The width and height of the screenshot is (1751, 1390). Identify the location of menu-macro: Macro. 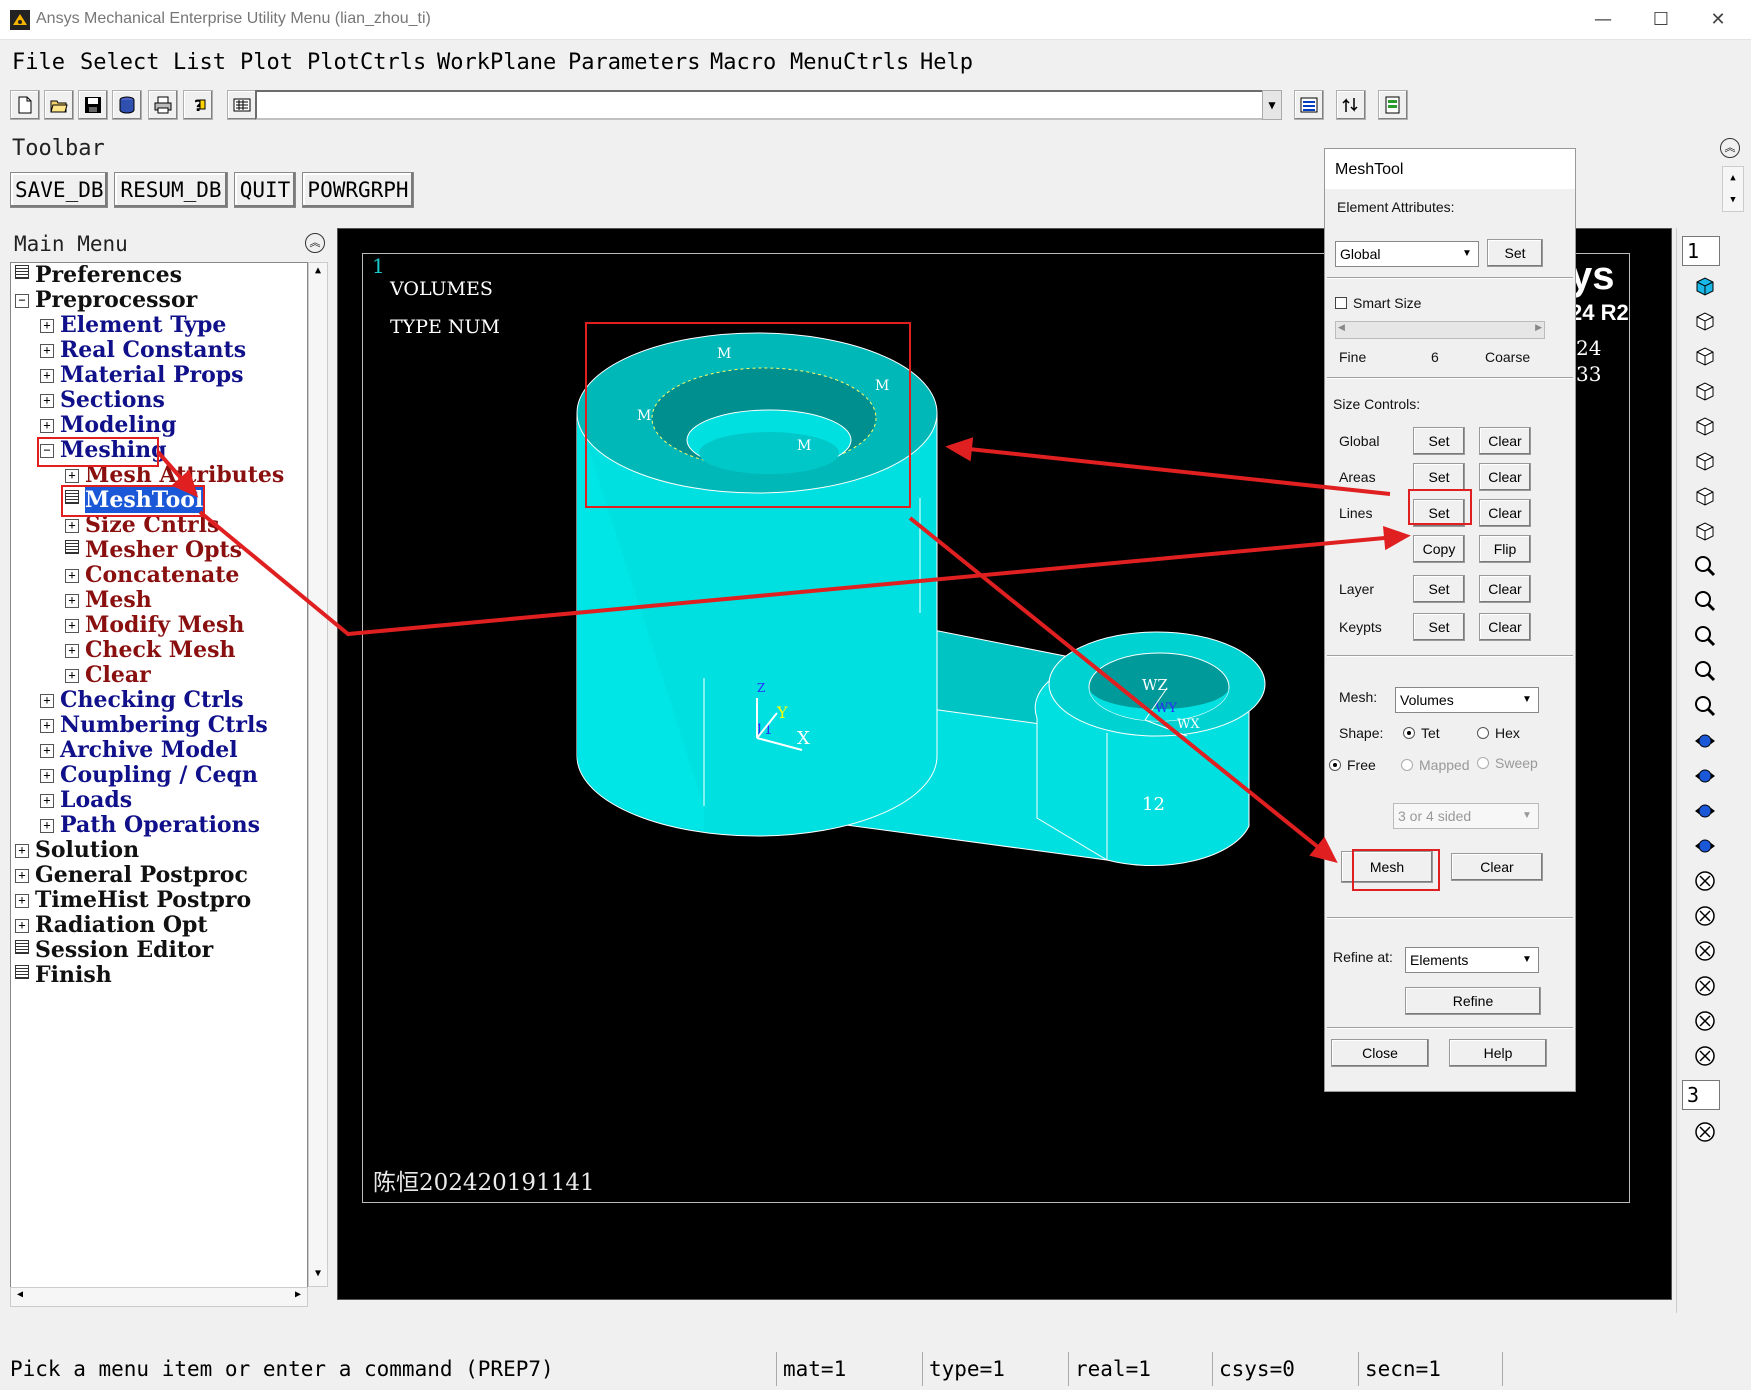
(743, 62).